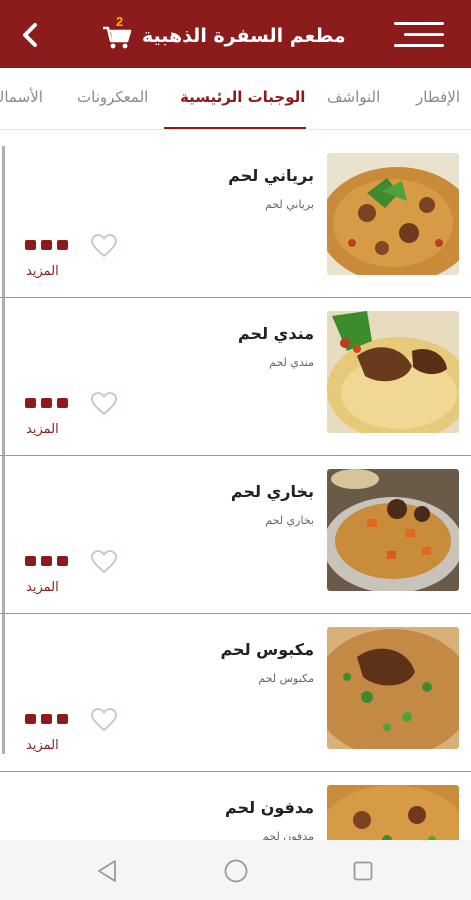 The height and width of the screenshot is (900, 471). I want to click on tab-pasta: المعكرونات, so click(112, 97).